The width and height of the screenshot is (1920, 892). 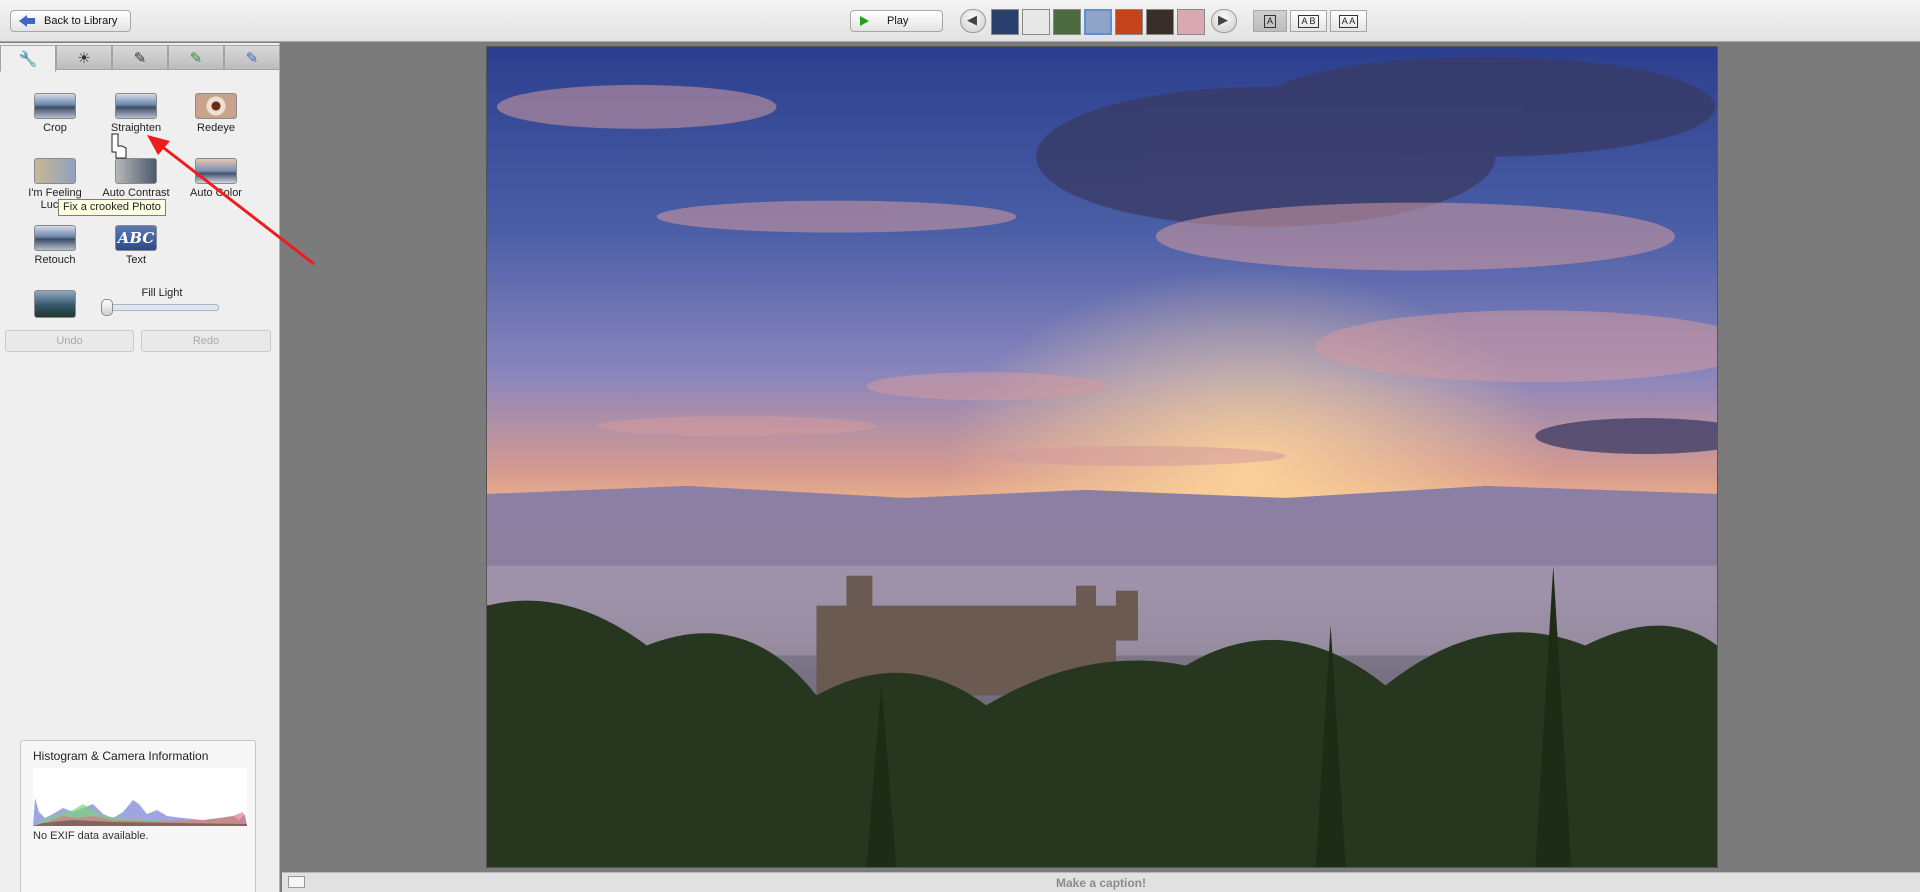 I want to click on top-toolbar: Back to Library Play ◀ ▶ A A B A A, so click(x=960, y=21).